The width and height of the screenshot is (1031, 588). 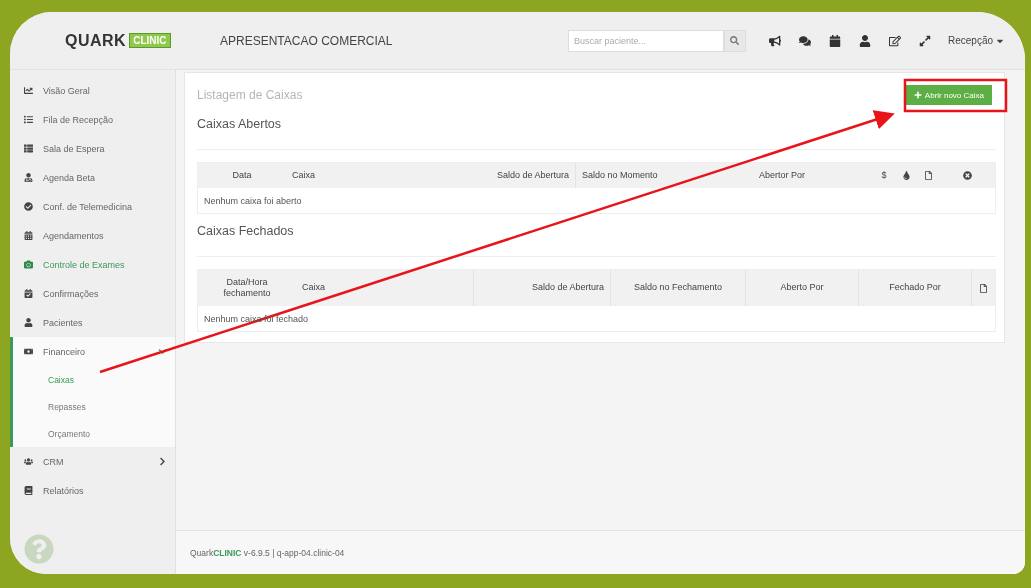 I want to click on people-icon, so click(x=28, y=461).